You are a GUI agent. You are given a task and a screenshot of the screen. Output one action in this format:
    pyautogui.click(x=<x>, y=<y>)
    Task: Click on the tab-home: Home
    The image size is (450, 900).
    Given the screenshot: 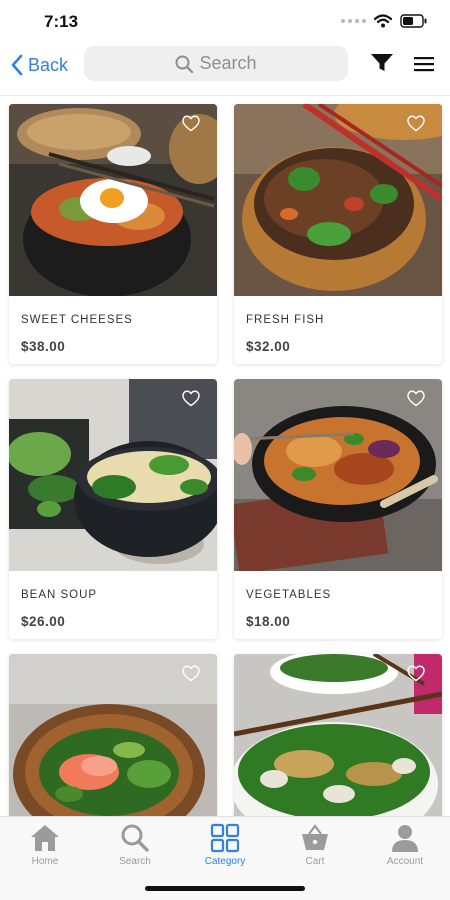 What is the action you would take?
    pyautogui.click(x=45, y=845)
    